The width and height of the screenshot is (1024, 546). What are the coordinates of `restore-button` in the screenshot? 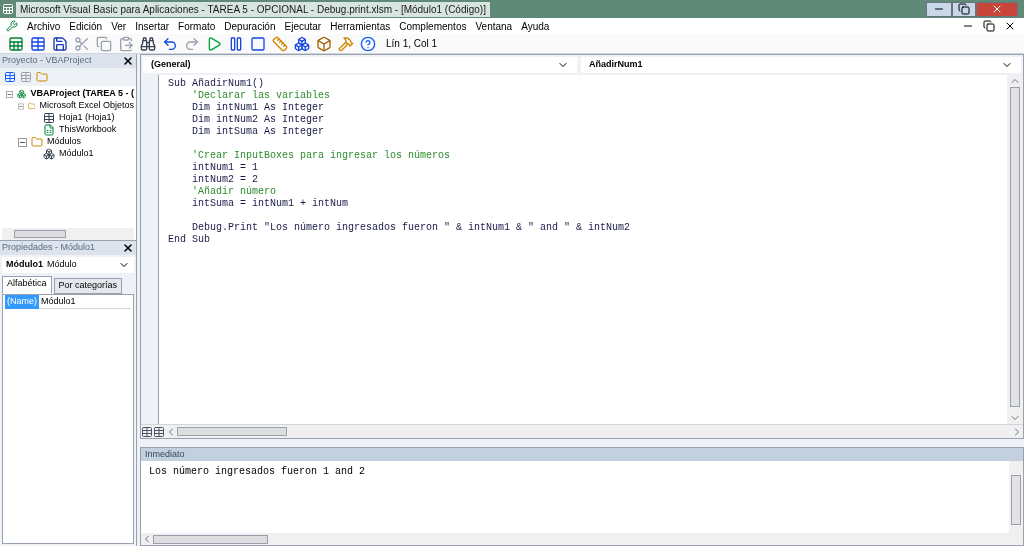 It's located at (964, 9).